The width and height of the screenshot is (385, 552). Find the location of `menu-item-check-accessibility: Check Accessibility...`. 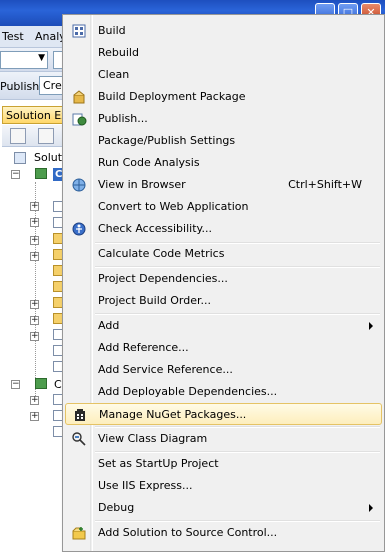

menu-item-check-accessibility: Check Accessibility... is located at coordinates (223, 229).